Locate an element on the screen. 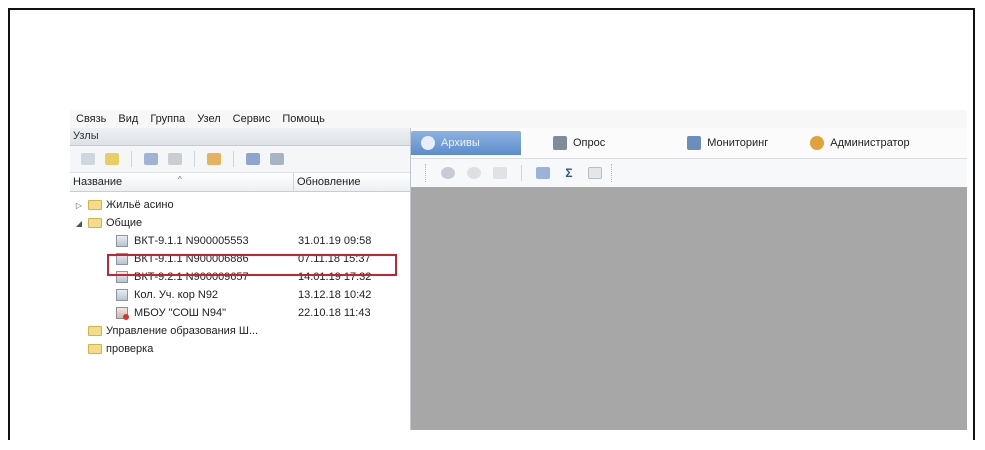 The image size is (985, 450). refresh-button is located at coordinates (543, 173).